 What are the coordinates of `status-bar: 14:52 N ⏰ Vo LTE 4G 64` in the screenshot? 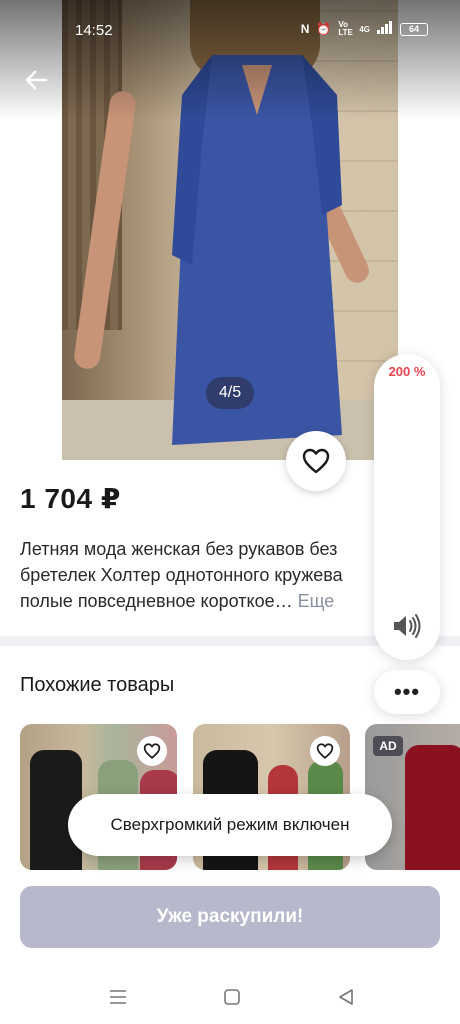 It's located at (230, 30).